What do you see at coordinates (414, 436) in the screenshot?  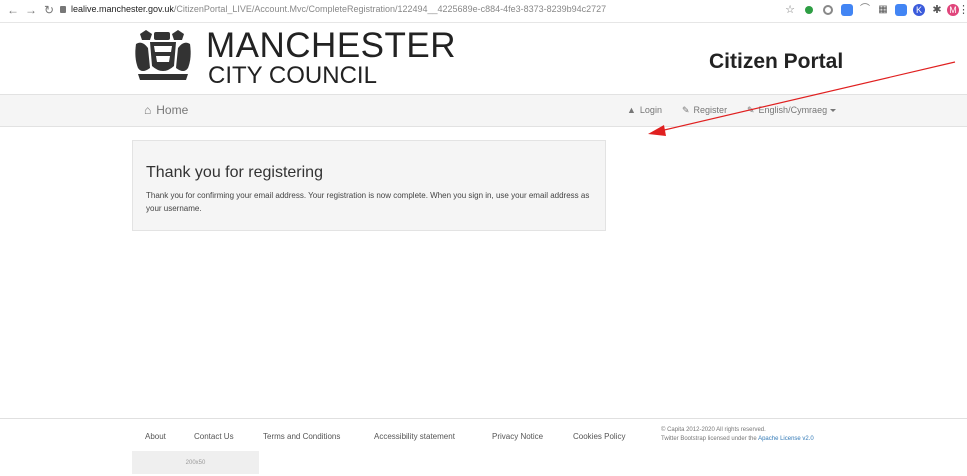 I see `footer-link-accessibility: Accessibility statement` at bounding box center [414, 436].